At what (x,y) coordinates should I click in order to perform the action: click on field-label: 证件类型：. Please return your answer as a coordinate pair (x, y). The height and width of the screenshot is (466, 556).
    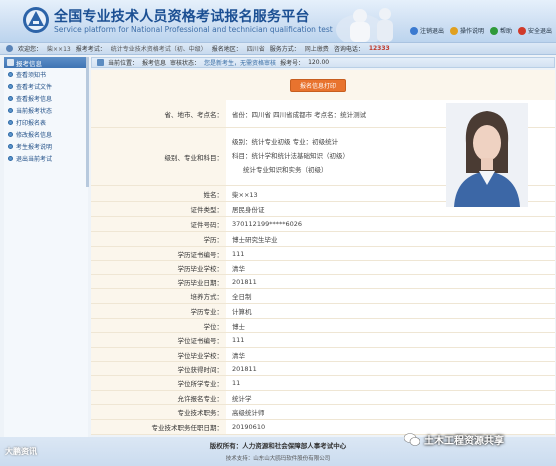
    Looking at the image, I should click on (158, 209).